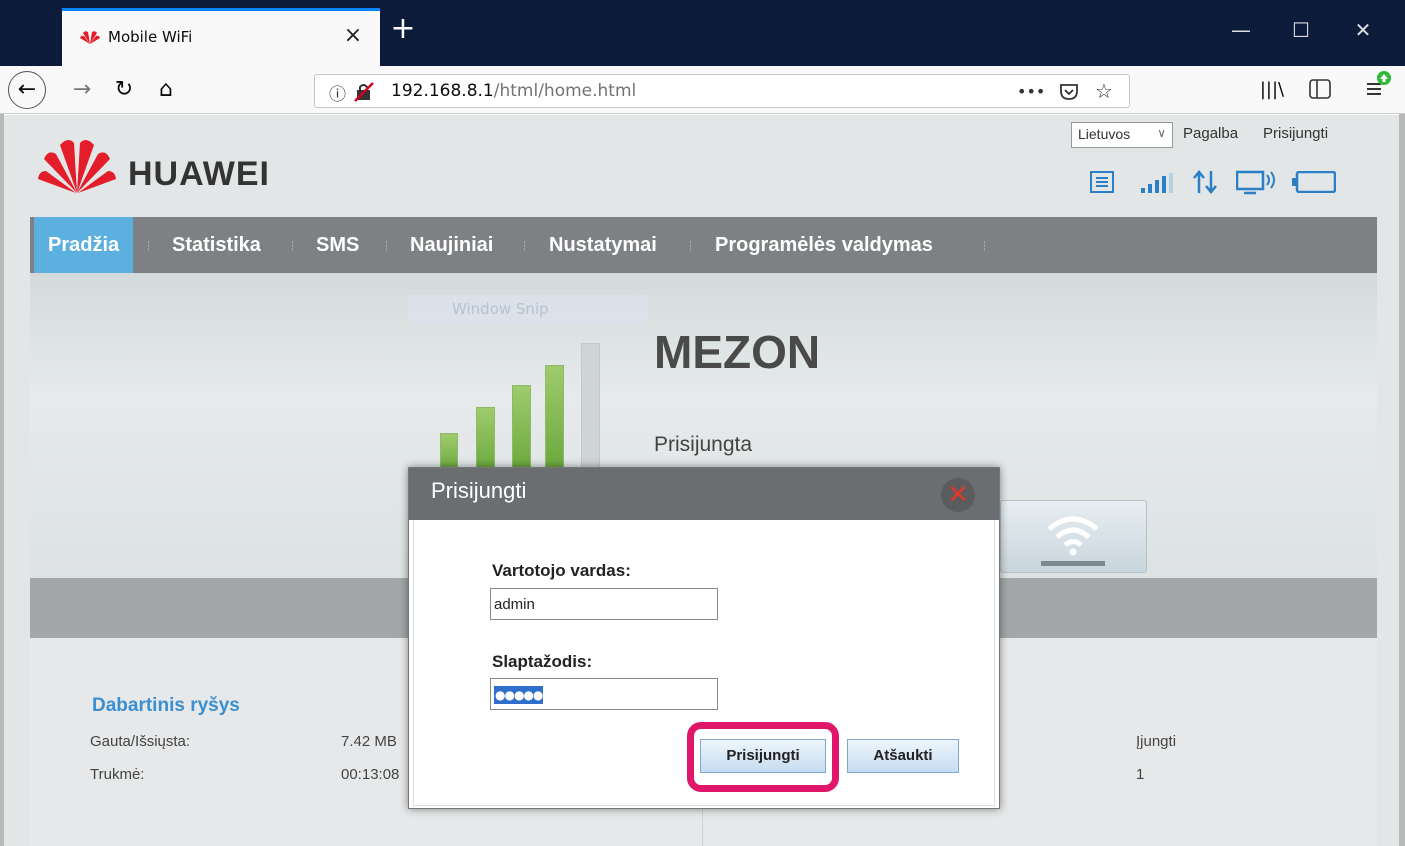  Describe the element at coordinates (370, 774) in the screenshot. I see `duration-value: 00:13:08` at that location.